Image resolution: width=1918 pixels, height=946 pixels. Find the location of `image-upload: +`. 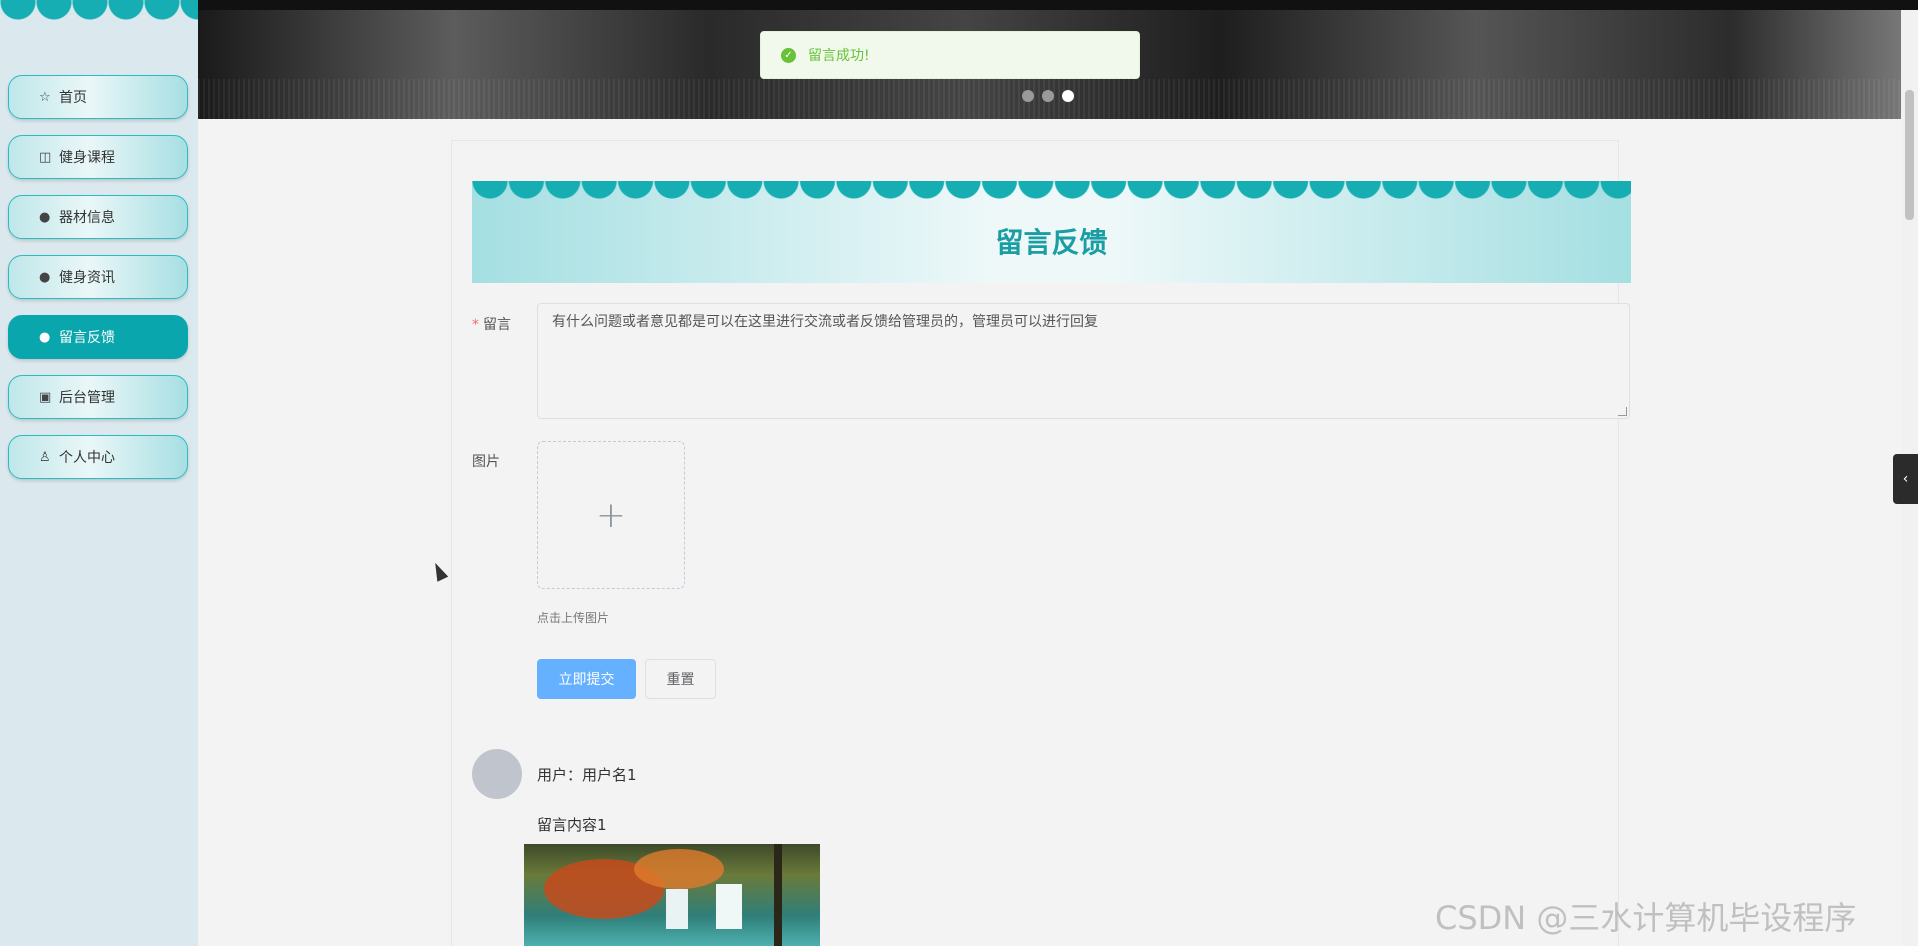

image-upload: + is located at coordinates (611, 515).